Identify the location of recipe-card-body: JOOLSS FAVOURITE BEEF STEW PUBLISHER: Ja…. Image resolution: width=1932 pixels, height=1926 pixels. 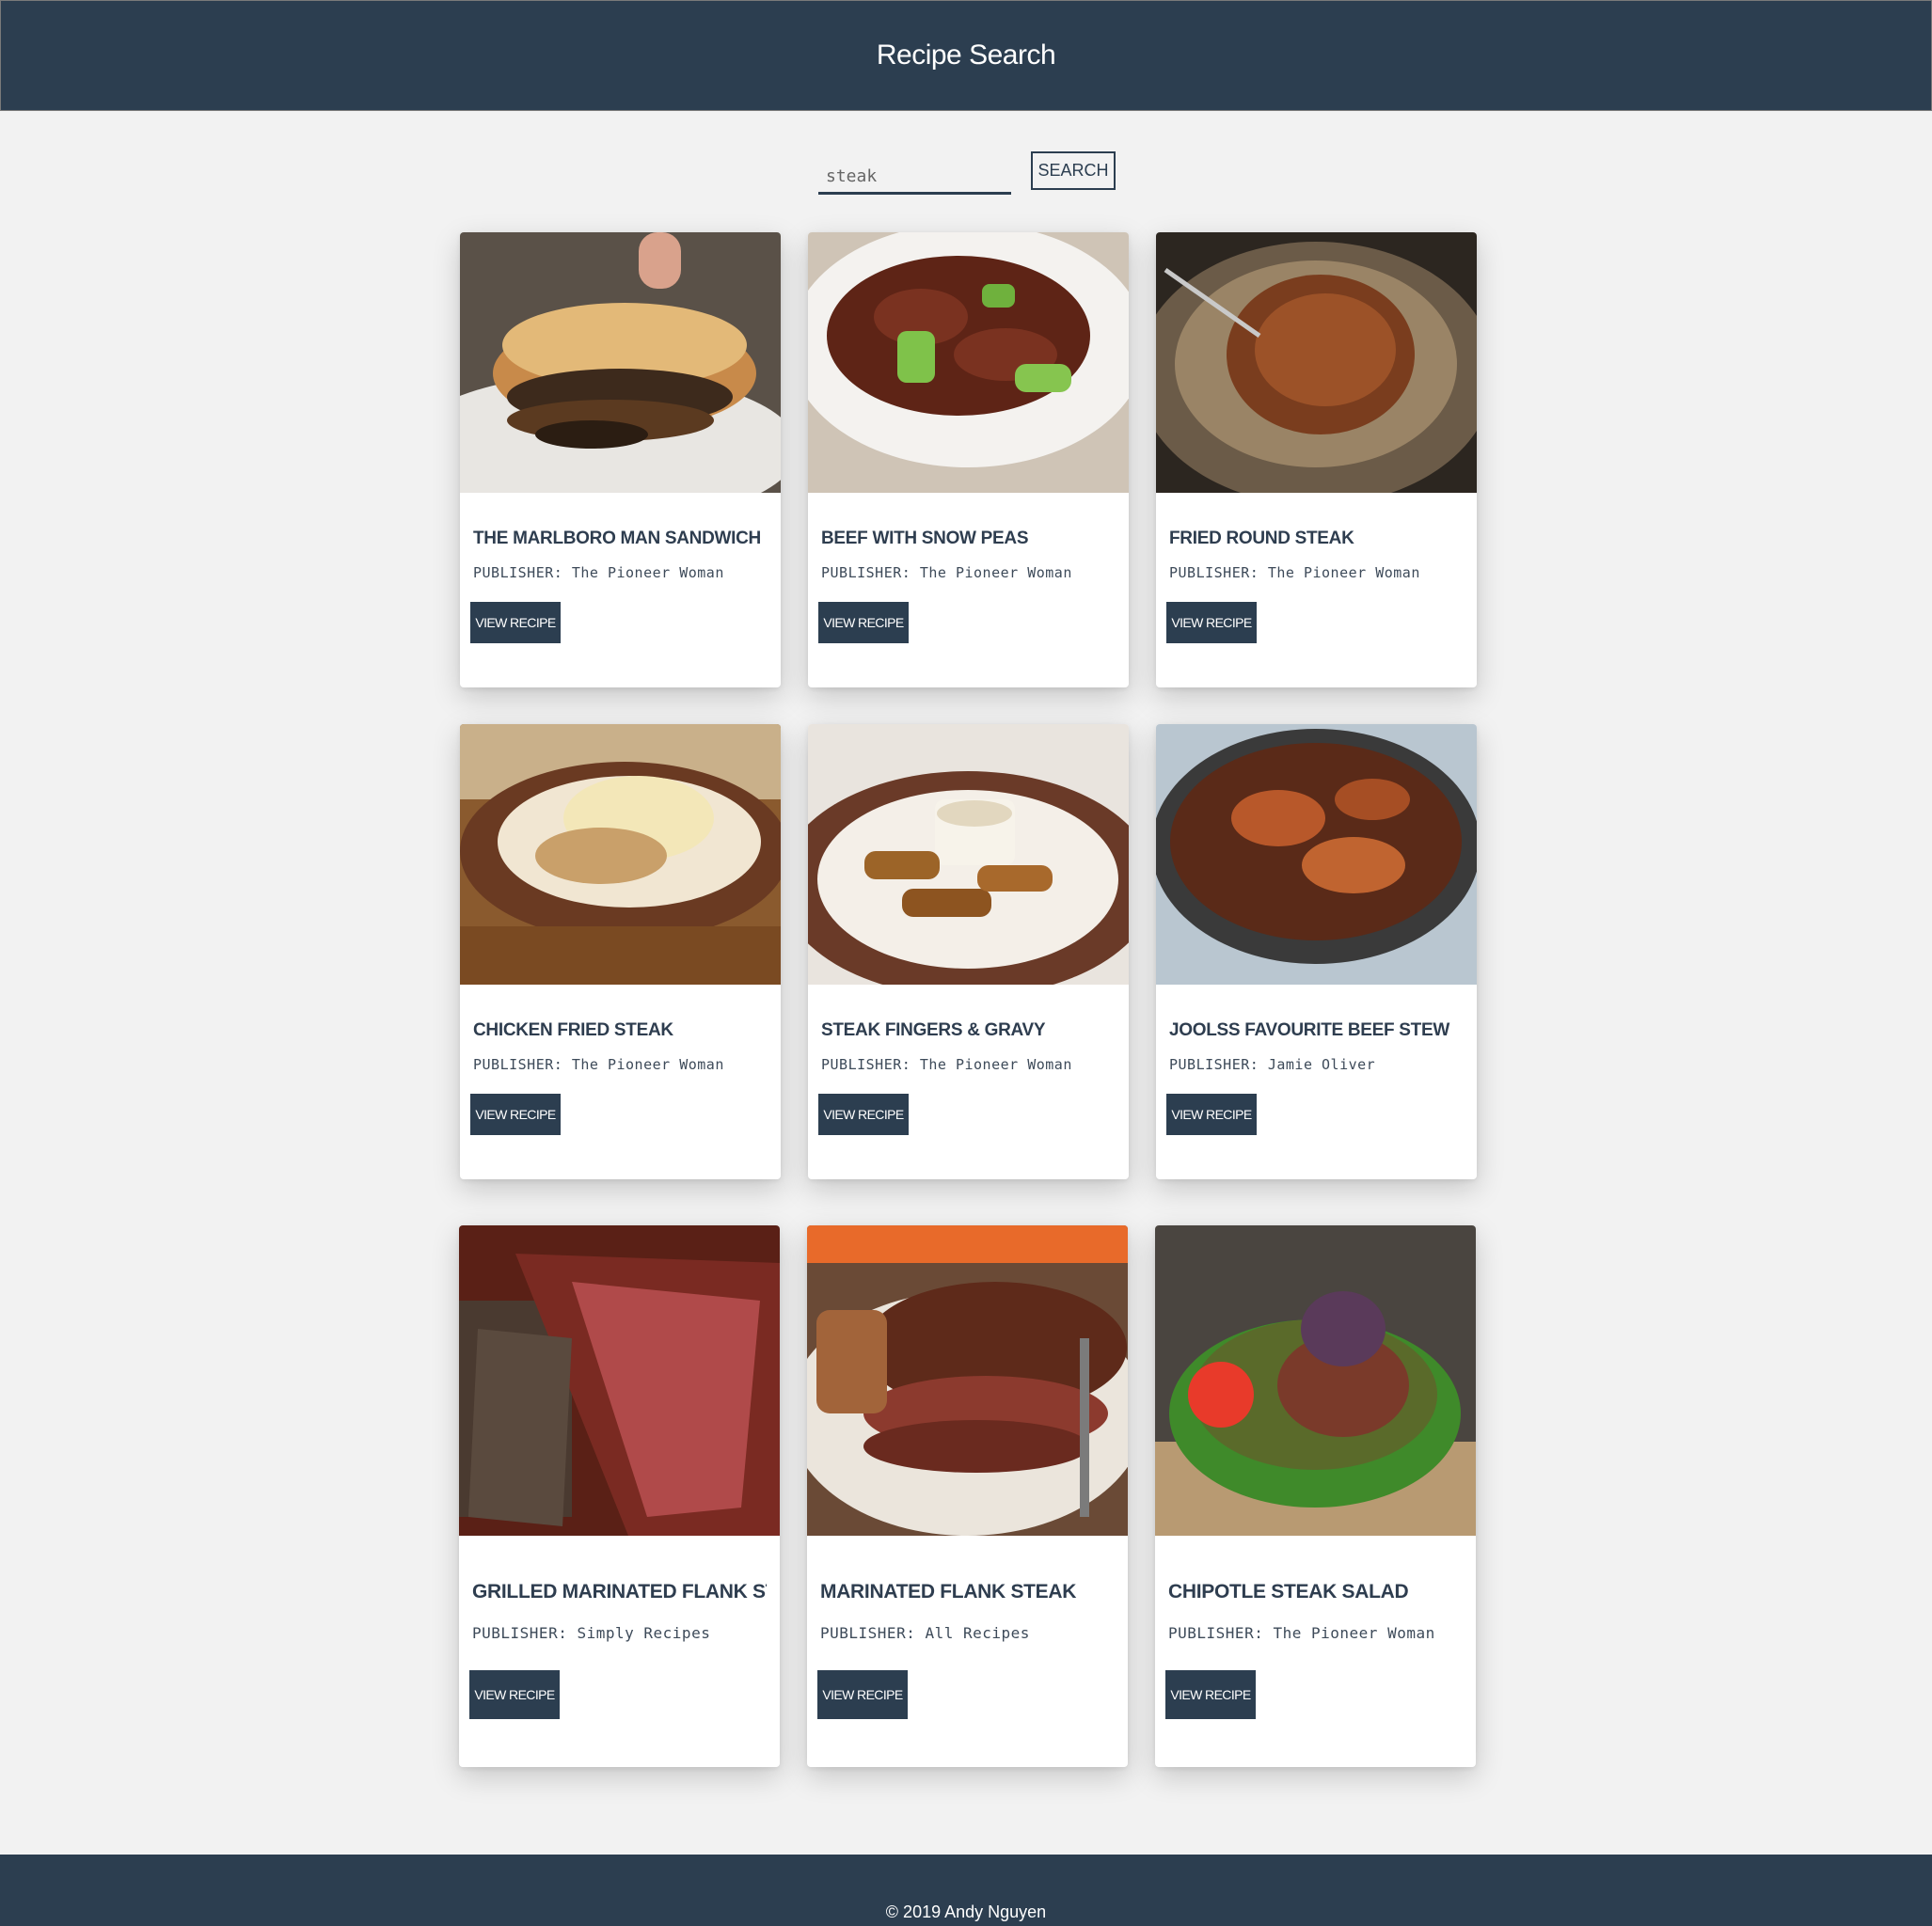
(1316, 1066).